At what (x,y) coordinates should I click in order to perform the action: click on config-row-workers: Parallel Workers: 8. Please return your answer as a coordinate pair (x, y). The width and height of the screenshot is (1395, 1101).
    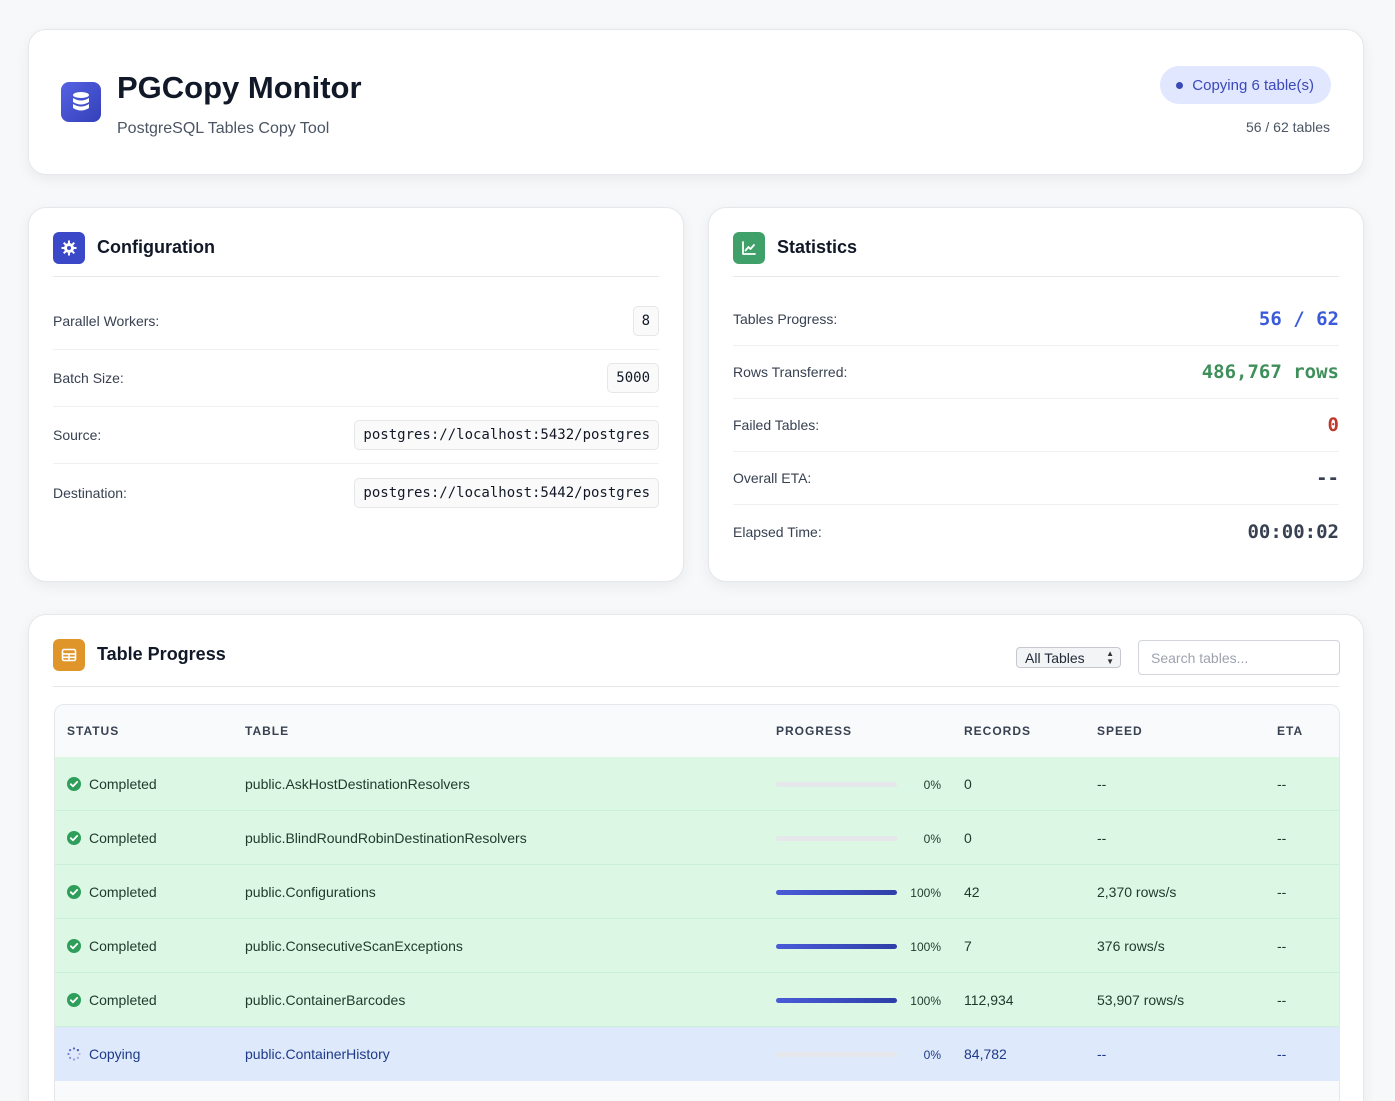
    Looking at the image, I should click on (356, 321).